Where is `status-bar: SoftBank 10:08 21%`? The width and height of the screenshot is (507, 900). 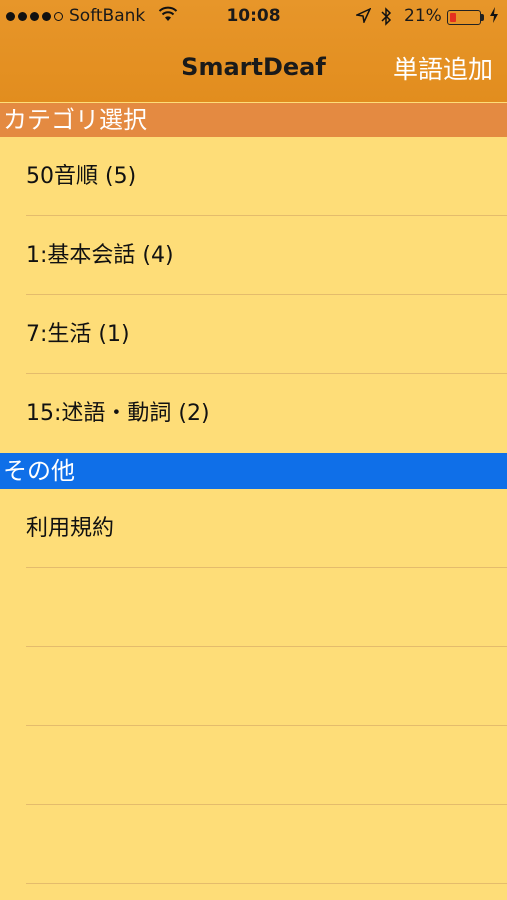 status-bar: SoftBank 10:08 21% is located at coordinates (253, 18).